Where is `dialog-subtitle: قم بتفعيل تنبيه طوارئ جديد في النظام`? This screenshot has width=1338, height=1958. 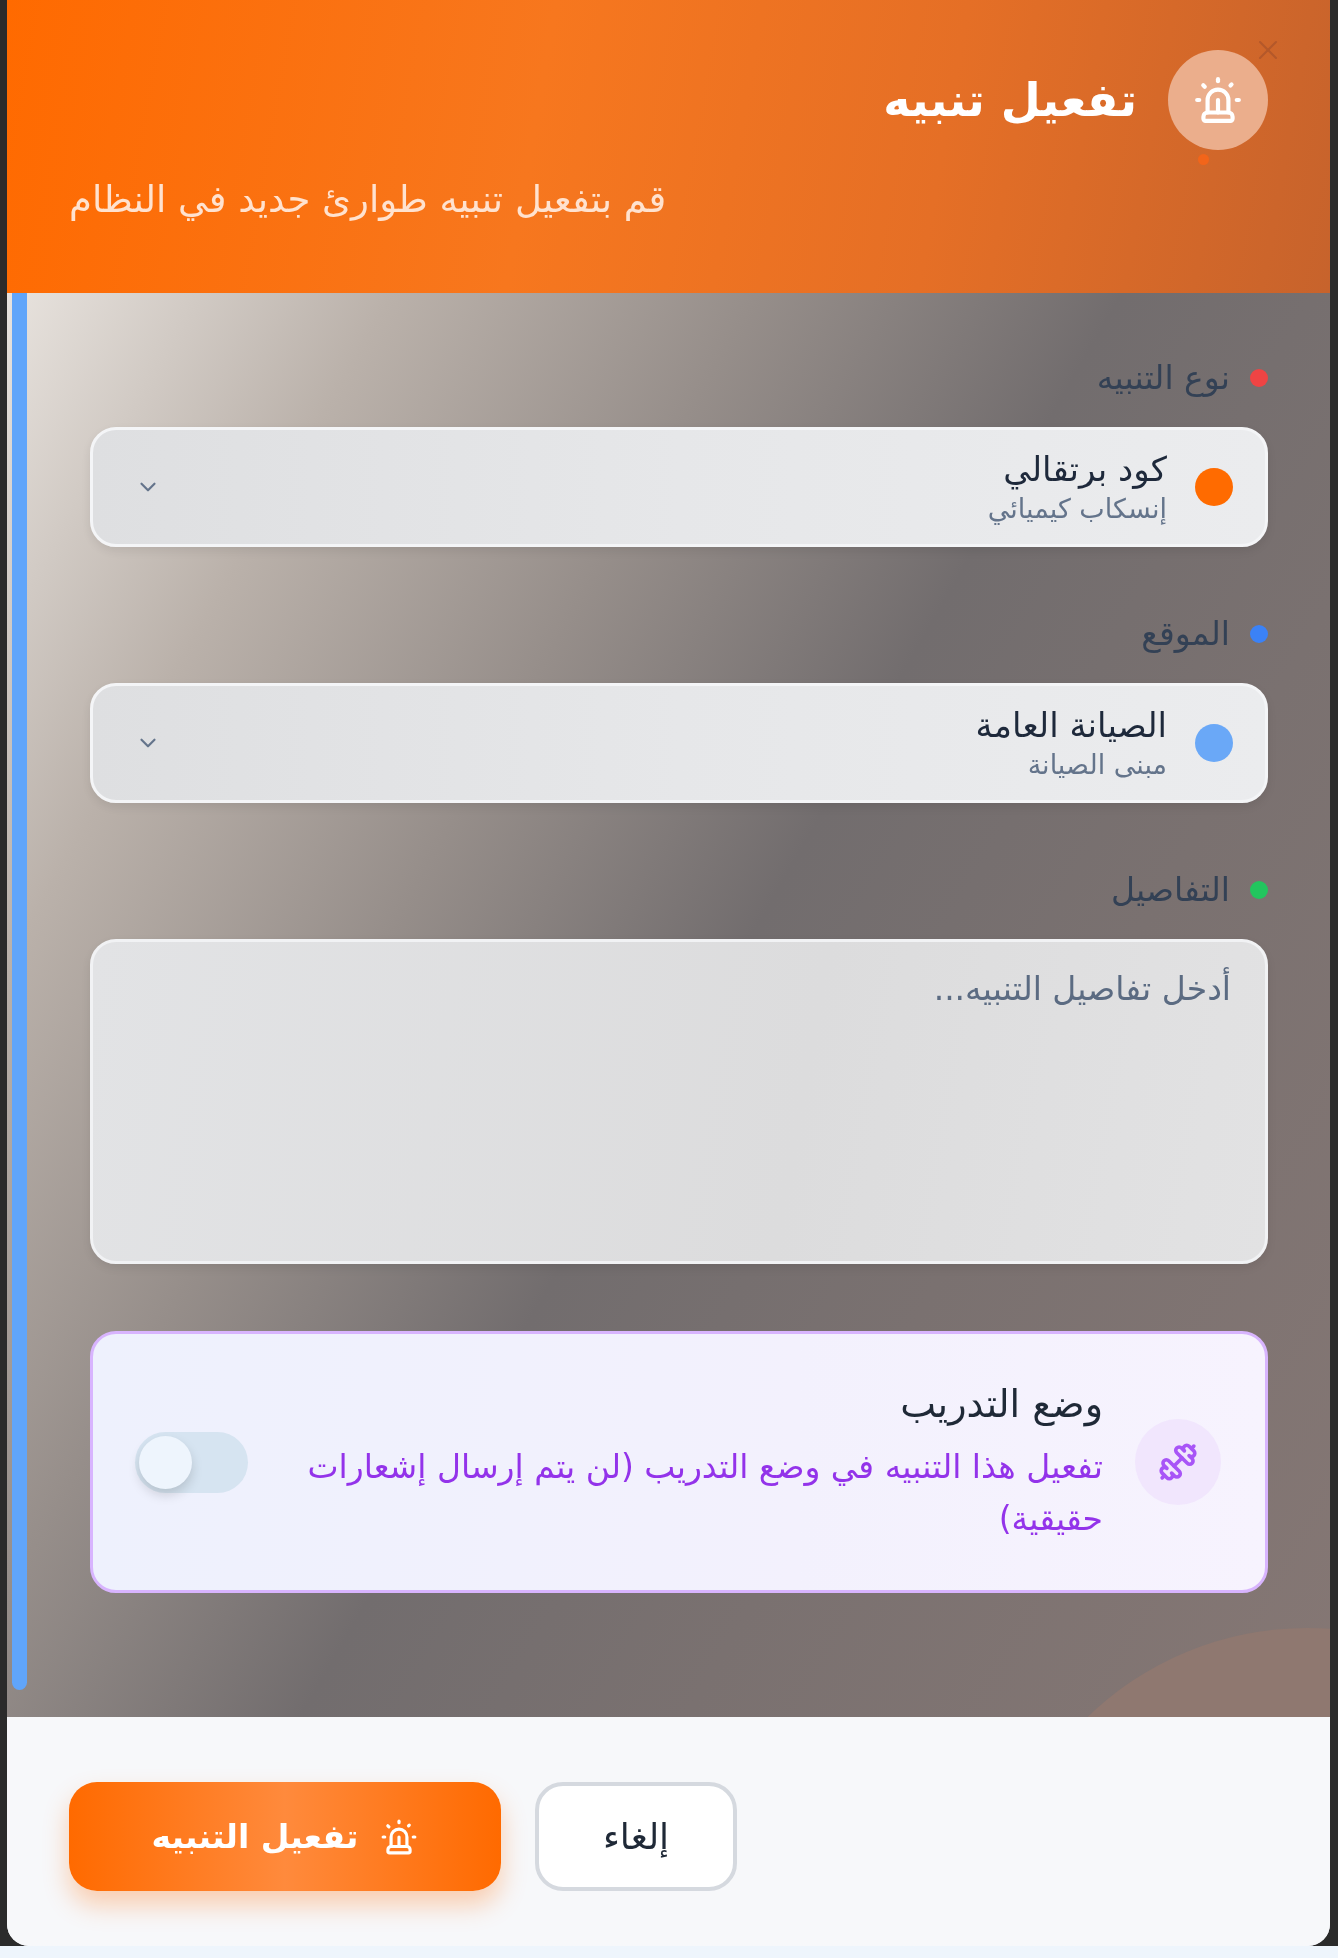 dialog-subtitle: قم بتفعيل تنبيه طوارئ جديد في النظام is located at coordinates (368, 200).